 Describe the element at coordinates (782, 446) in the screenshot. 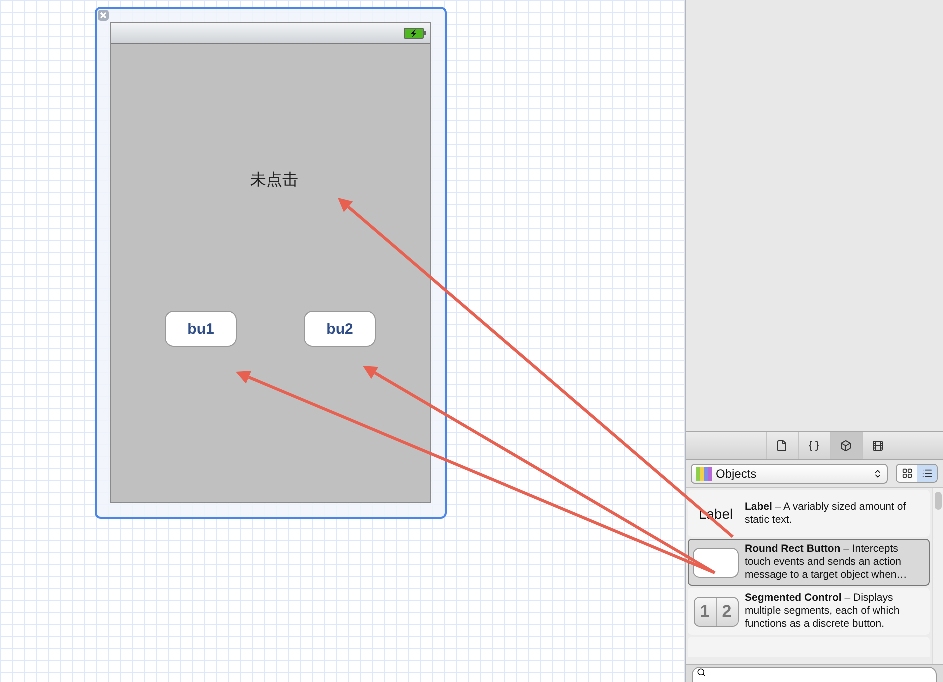

I see `document-icon` at that location.